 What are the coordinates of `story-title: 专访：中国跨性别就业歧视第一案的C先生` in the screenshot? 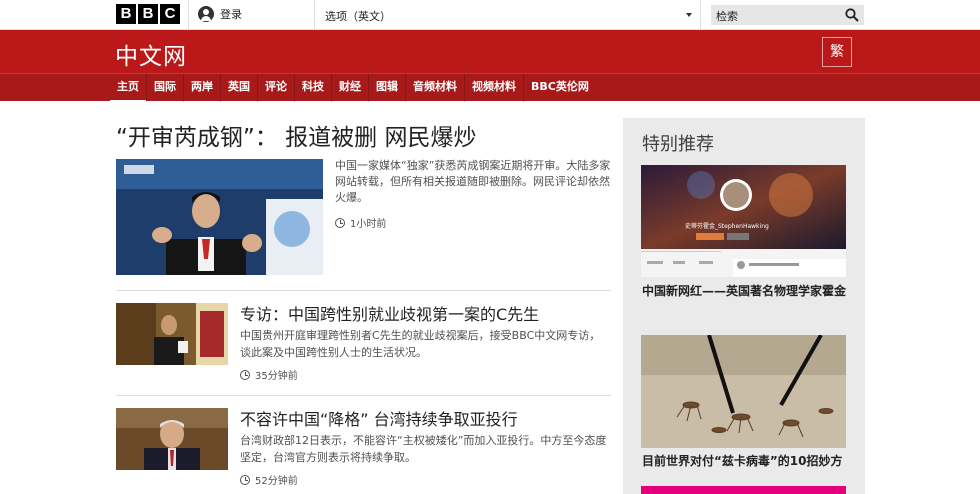 It's located at (389, 313).